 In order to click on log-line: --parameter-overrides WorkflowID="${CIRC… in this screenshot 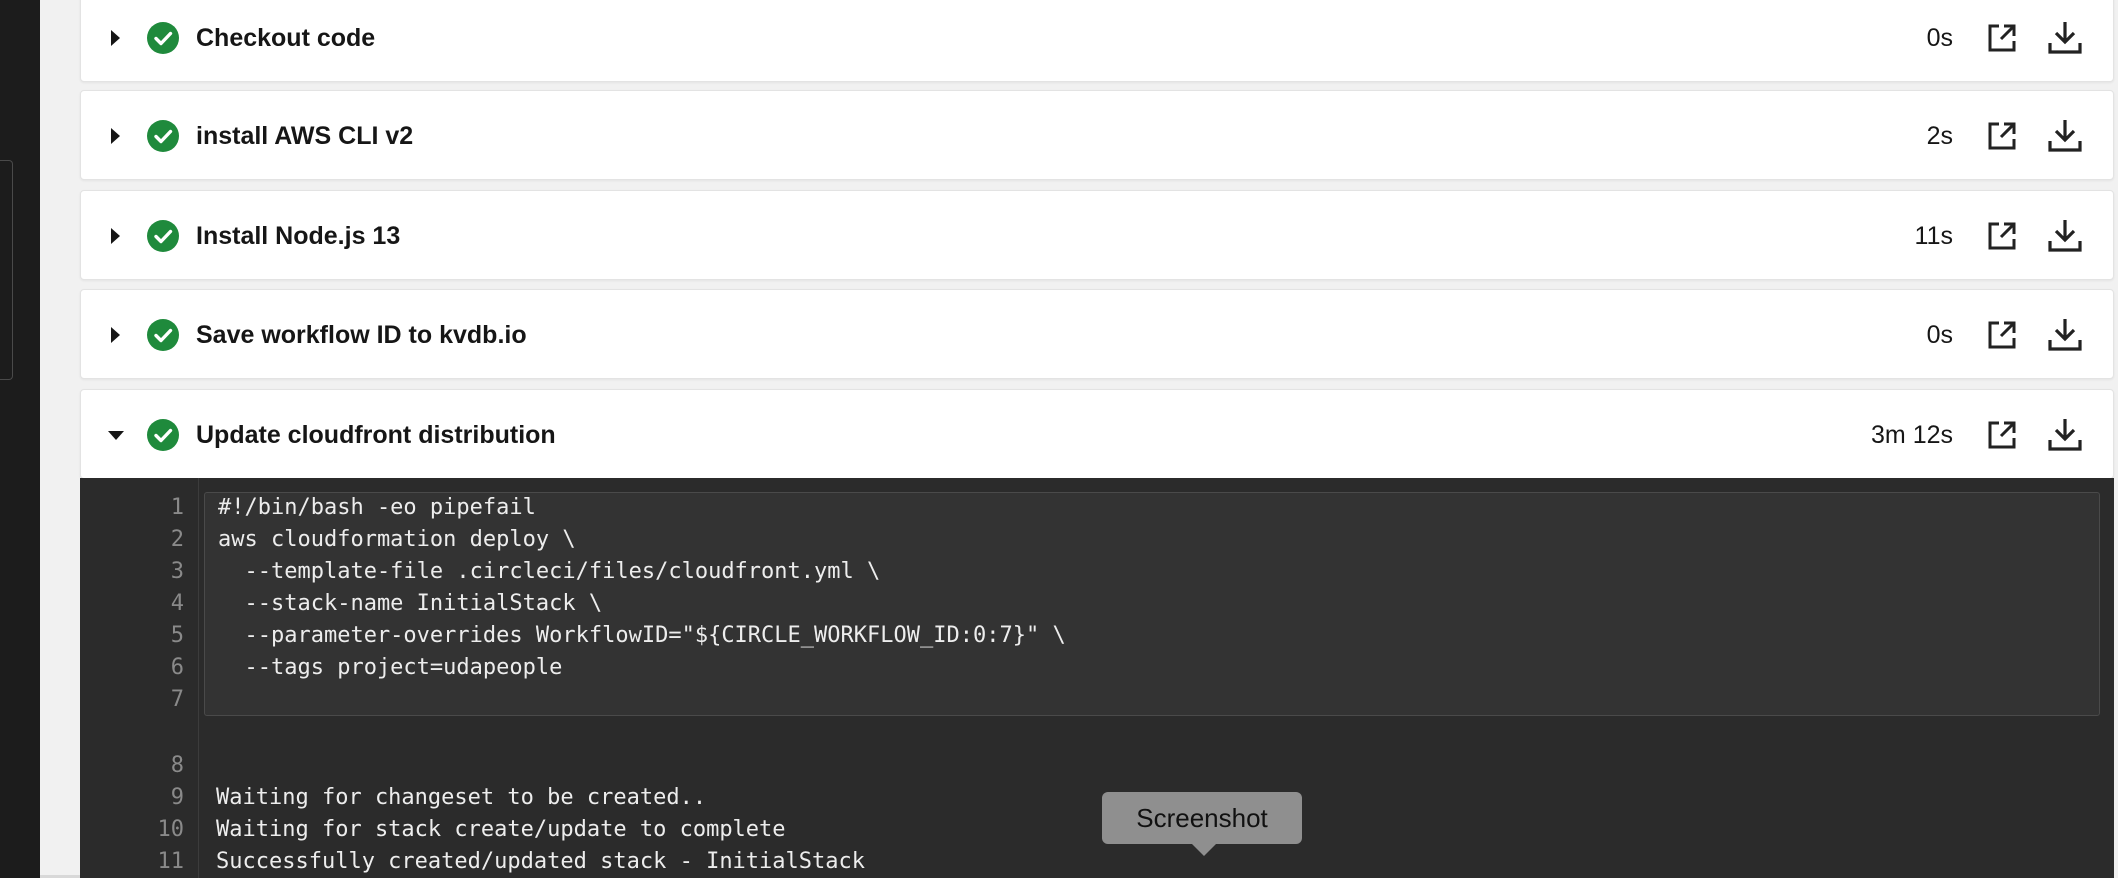, I will do `click(642, 635)`.